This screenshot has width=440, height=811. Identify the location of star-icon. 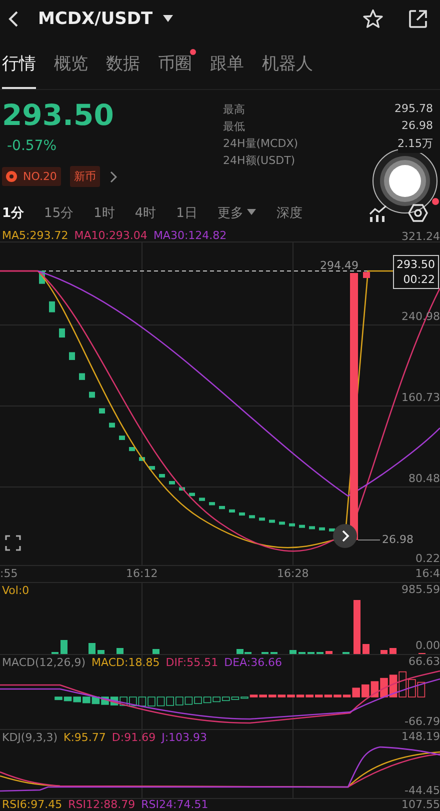
(373, 19).